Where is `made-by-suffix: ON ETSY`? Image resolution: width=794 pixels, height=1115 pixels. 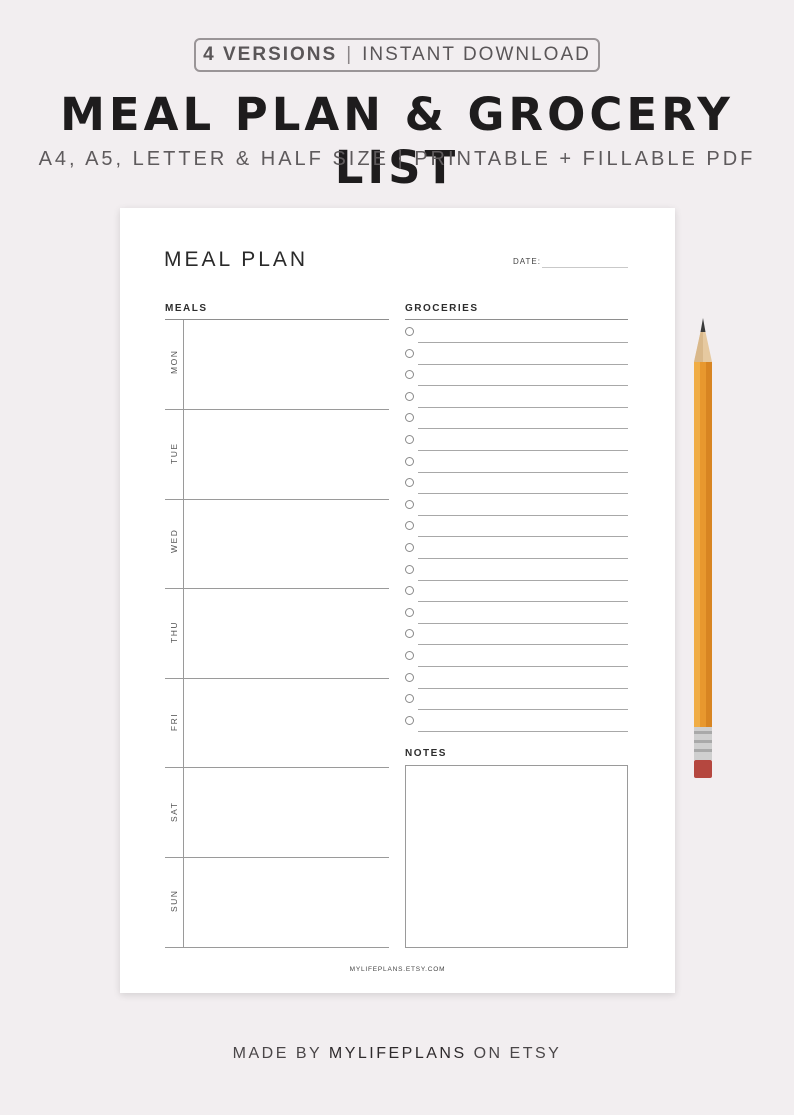
made-by-suffix: ON ETSY is located at coordinates (517, 1053).